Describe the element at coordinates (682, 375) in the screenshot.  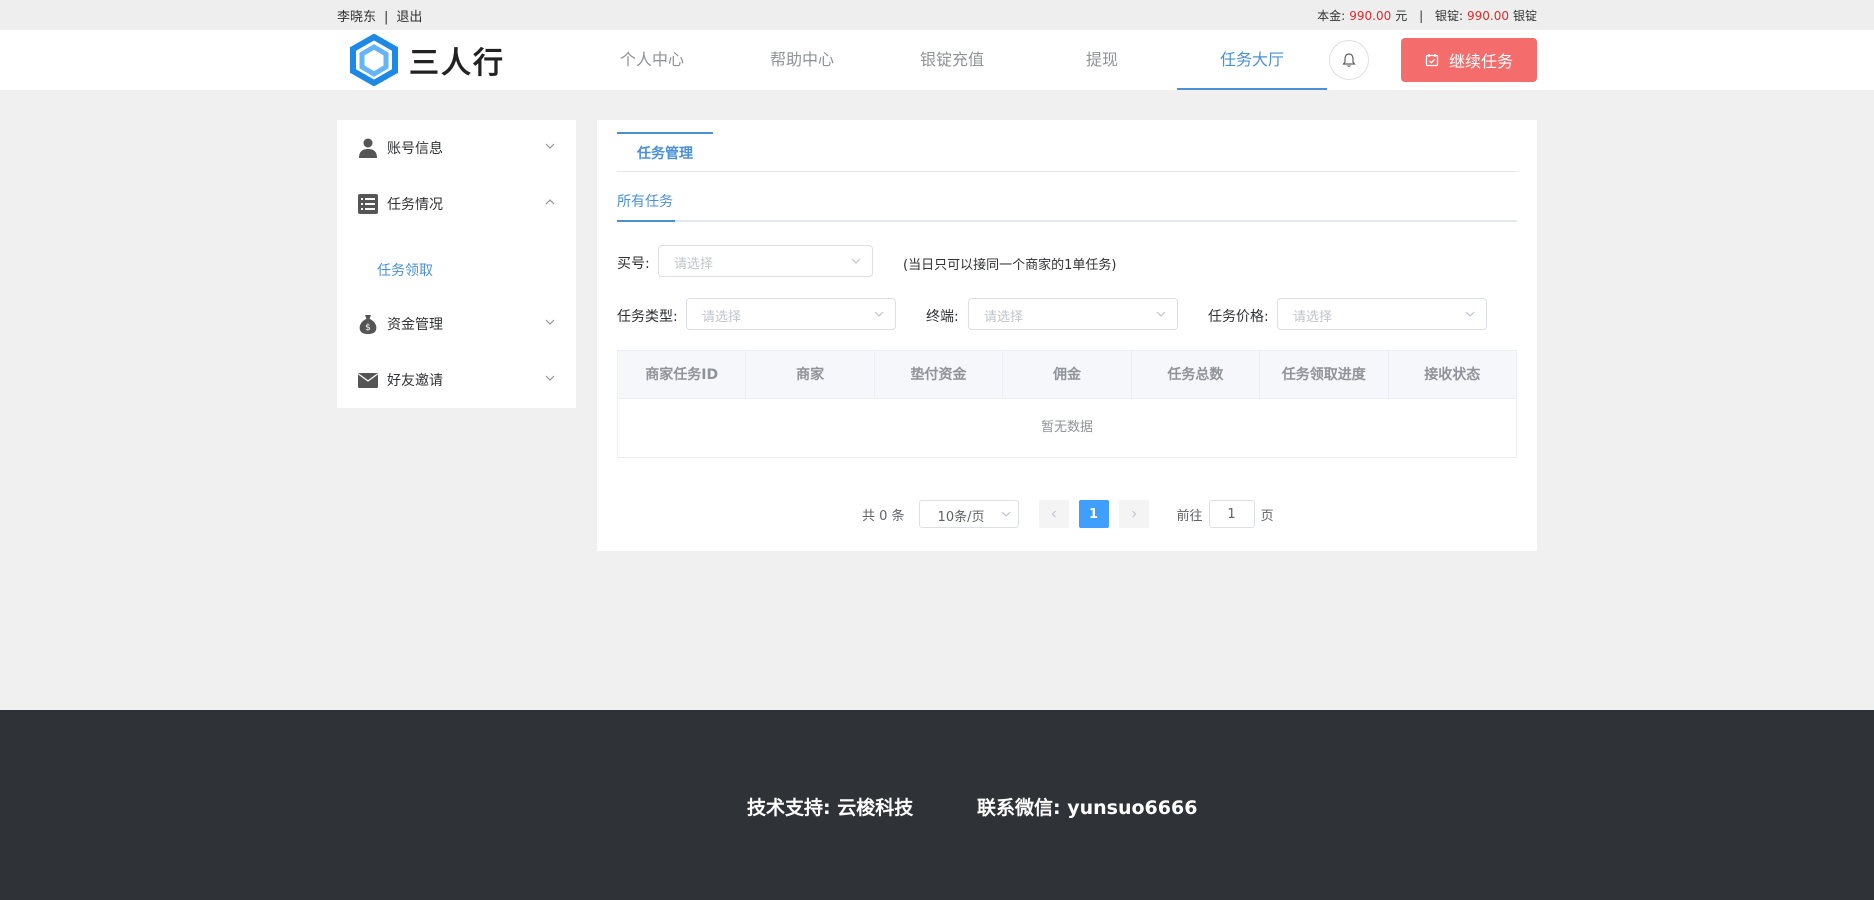
I see `column-merchant-task-id: 商家任务ID` at that location.